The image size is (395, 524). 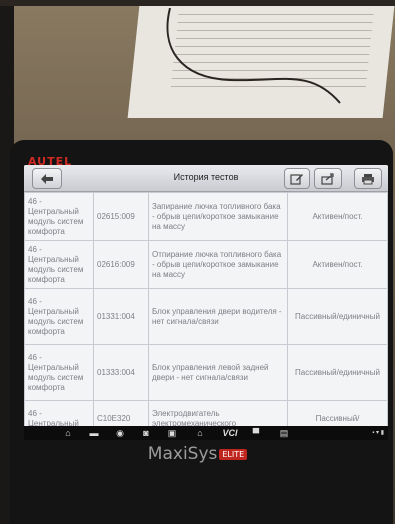 What do you see at coordinates (378, 433) in the screenshot?
I see `status-bar: ▪ ▾ ▮` at bounding box center [378, 433].